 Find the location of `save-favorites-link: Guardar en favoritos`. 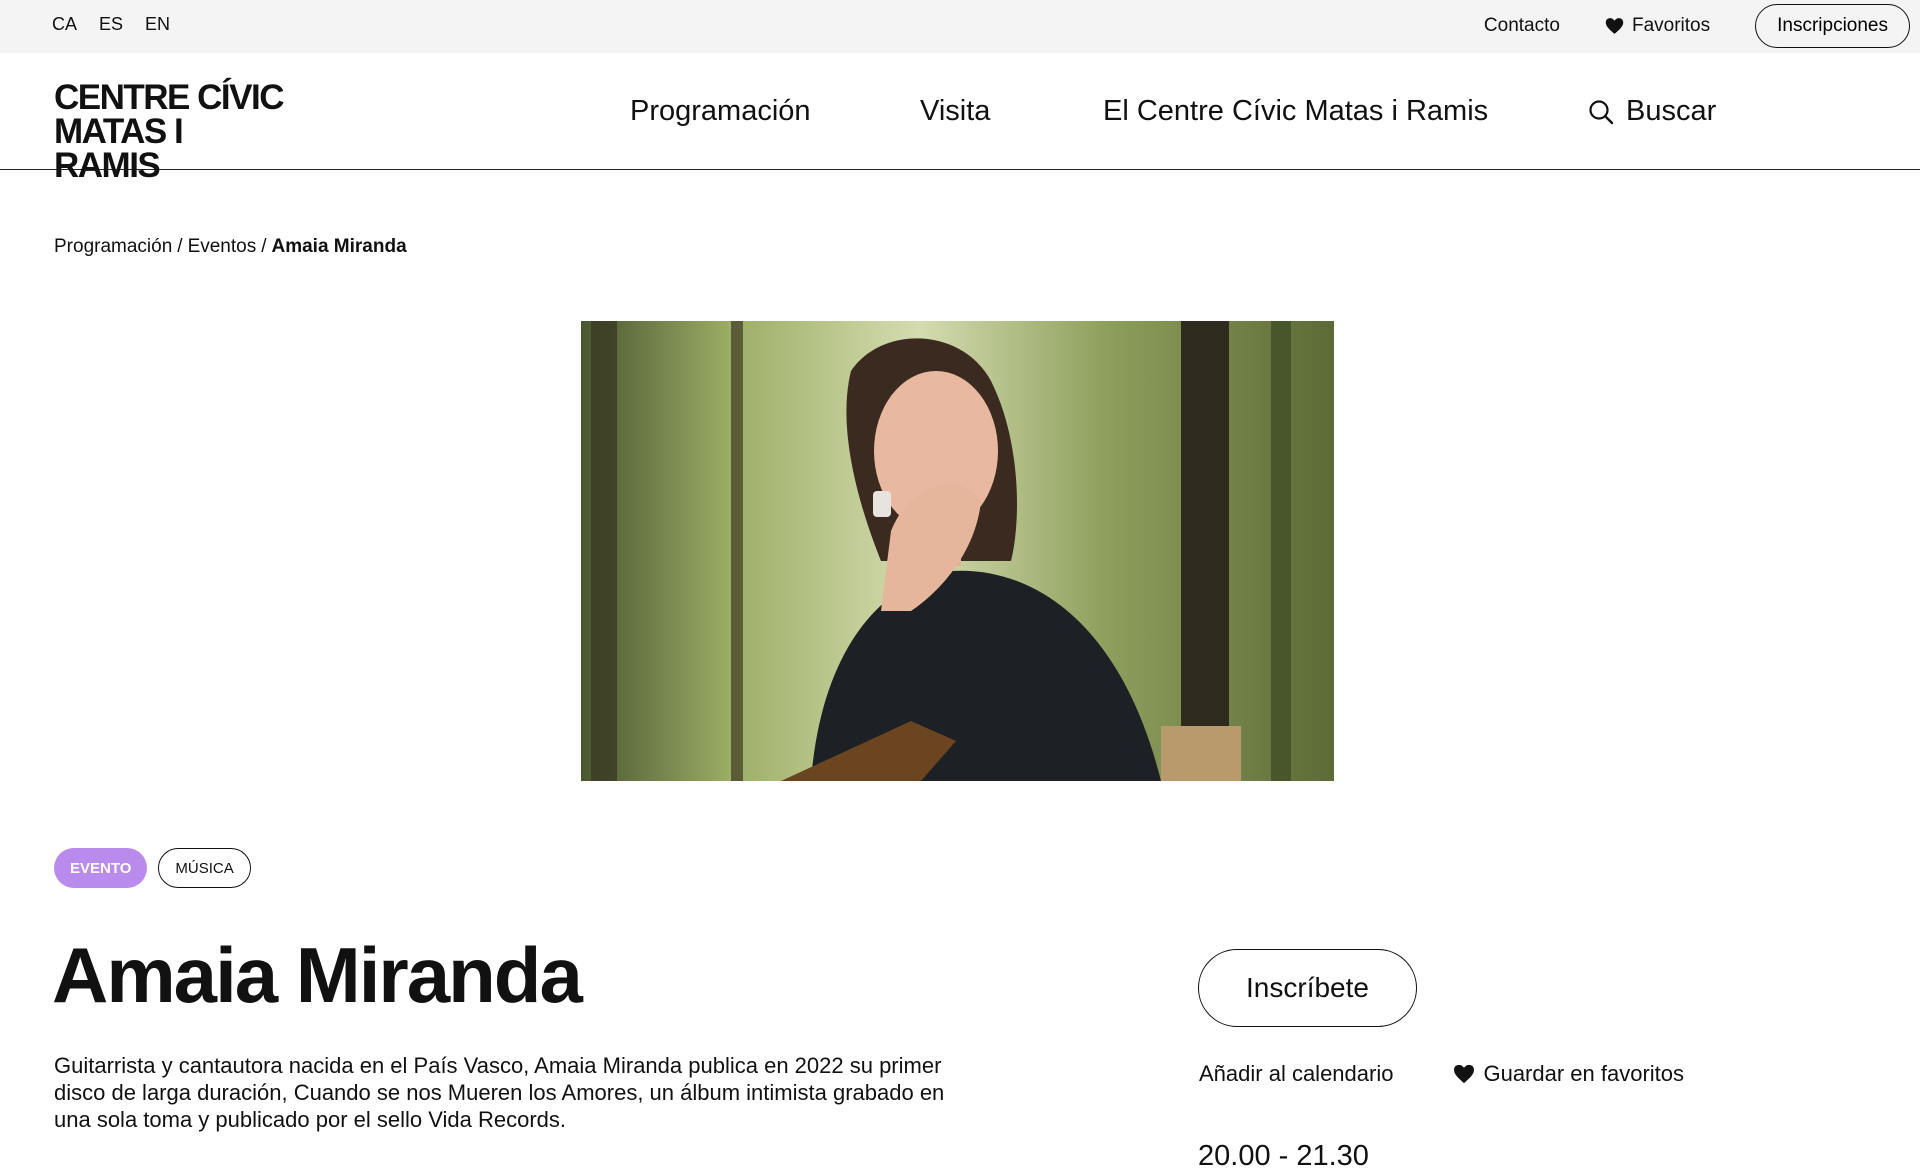

save-favorites-link: Guardar en favoritos is located at coordinates (1568, 1074).